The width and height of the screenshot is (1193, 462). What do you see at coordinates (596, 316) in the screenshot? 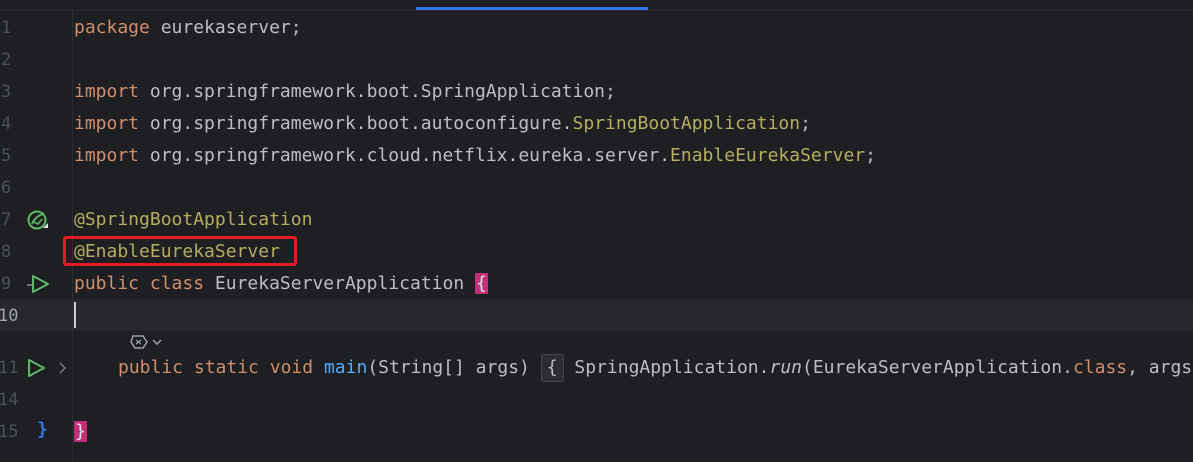
I see `code-line-10: 10` at bounding box center [596, 316].